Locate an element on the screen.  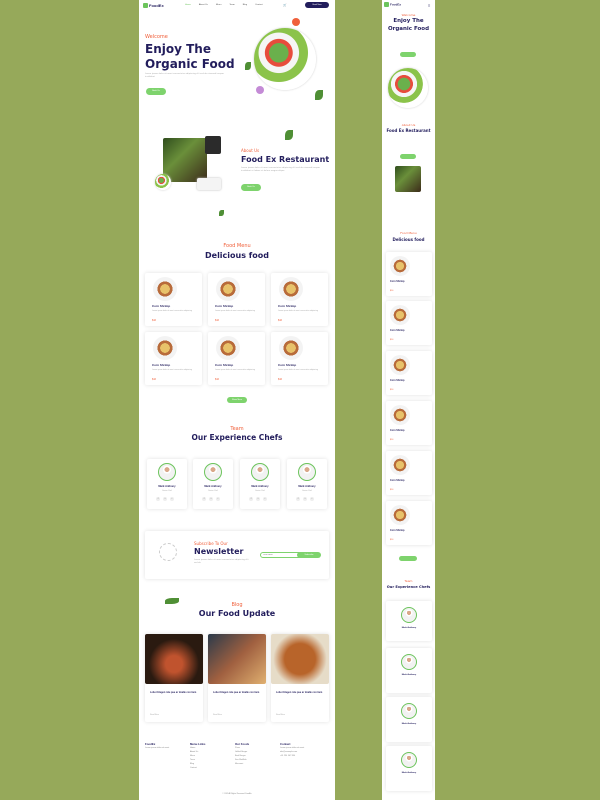
logo: FoodEx is located at coordinates (153, 6).